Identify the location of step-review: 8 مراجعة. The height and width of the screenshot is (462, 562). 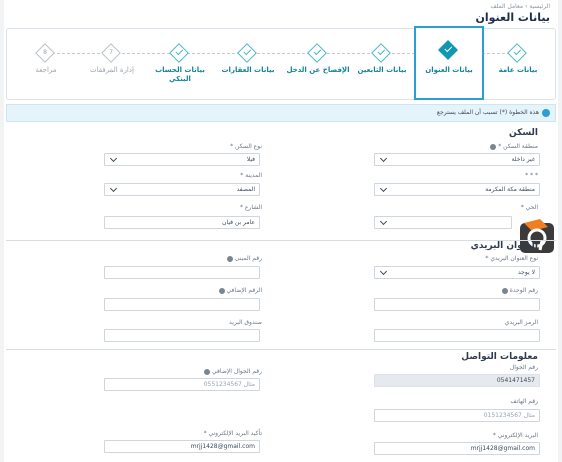
(46, 64).